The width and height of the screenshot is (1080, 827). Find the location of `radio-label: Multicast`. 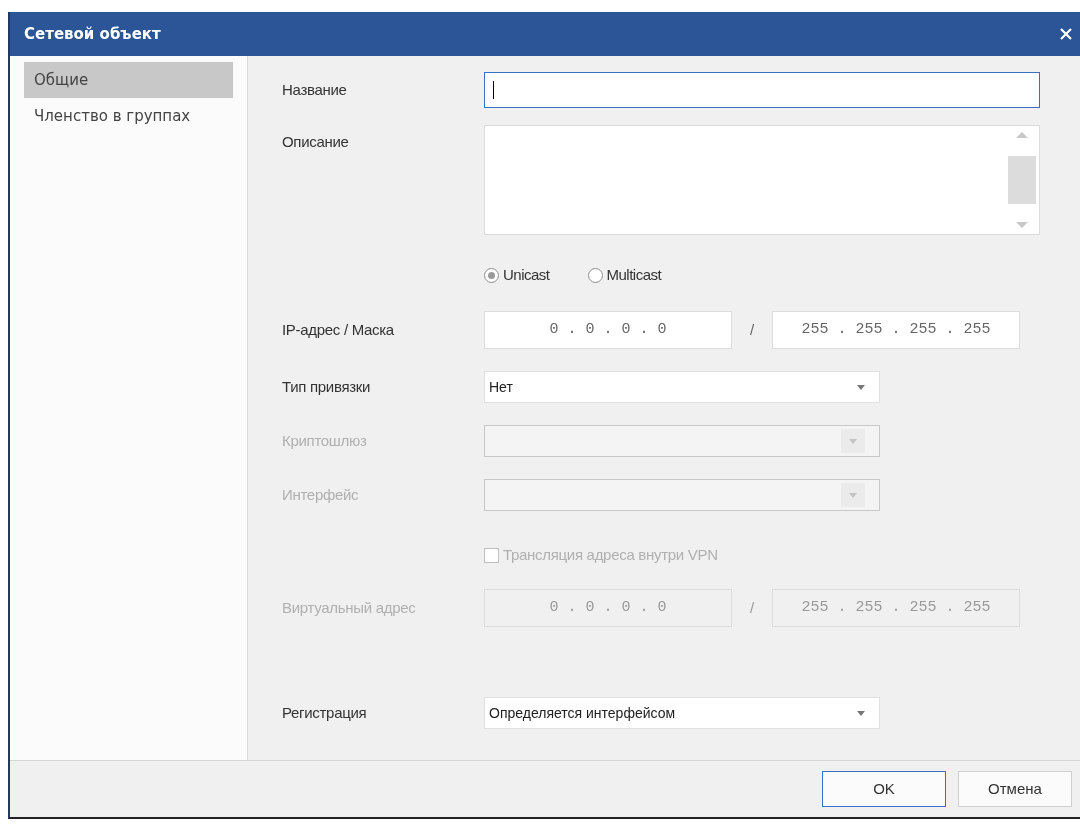

radio-label: Multicast is located at coordinates (634, 274).